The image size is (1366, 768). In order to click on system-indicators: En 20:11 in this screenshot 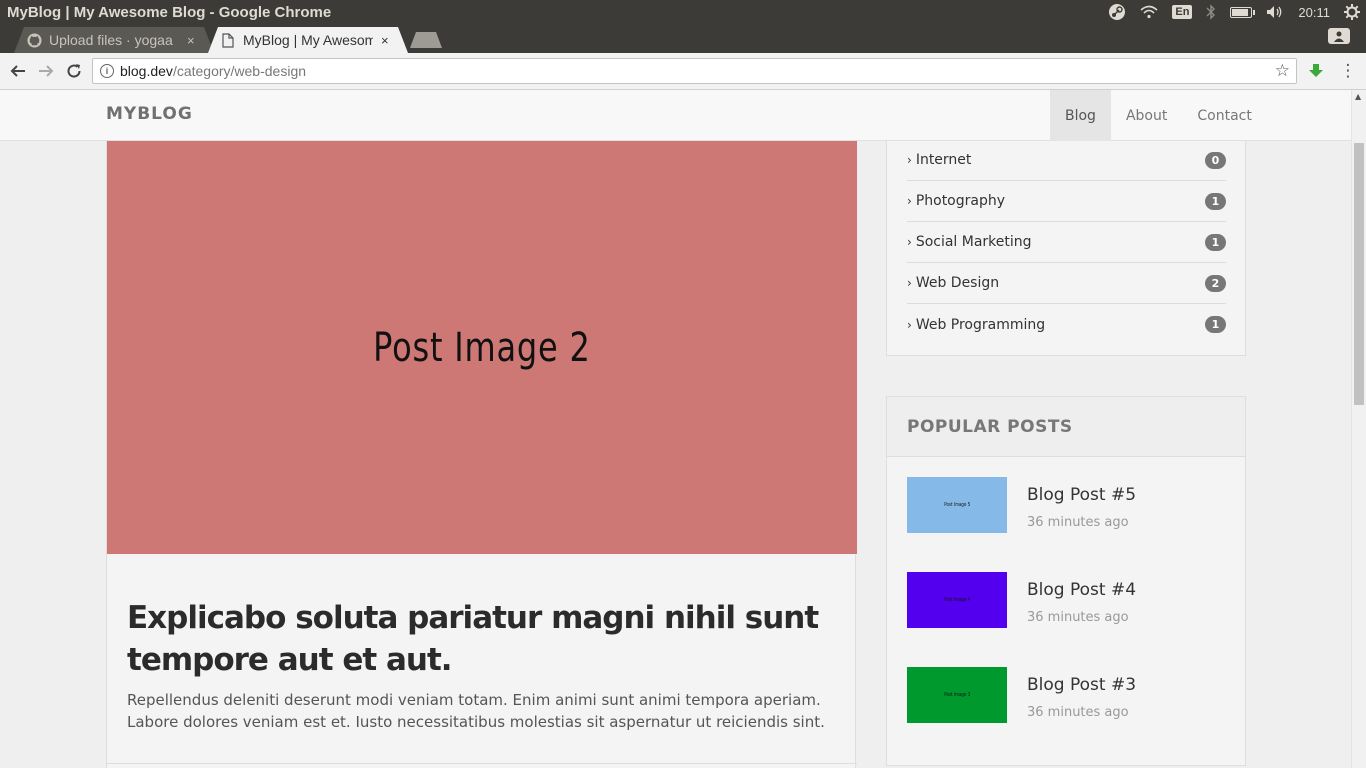, I will do `click(1234, 12)`.